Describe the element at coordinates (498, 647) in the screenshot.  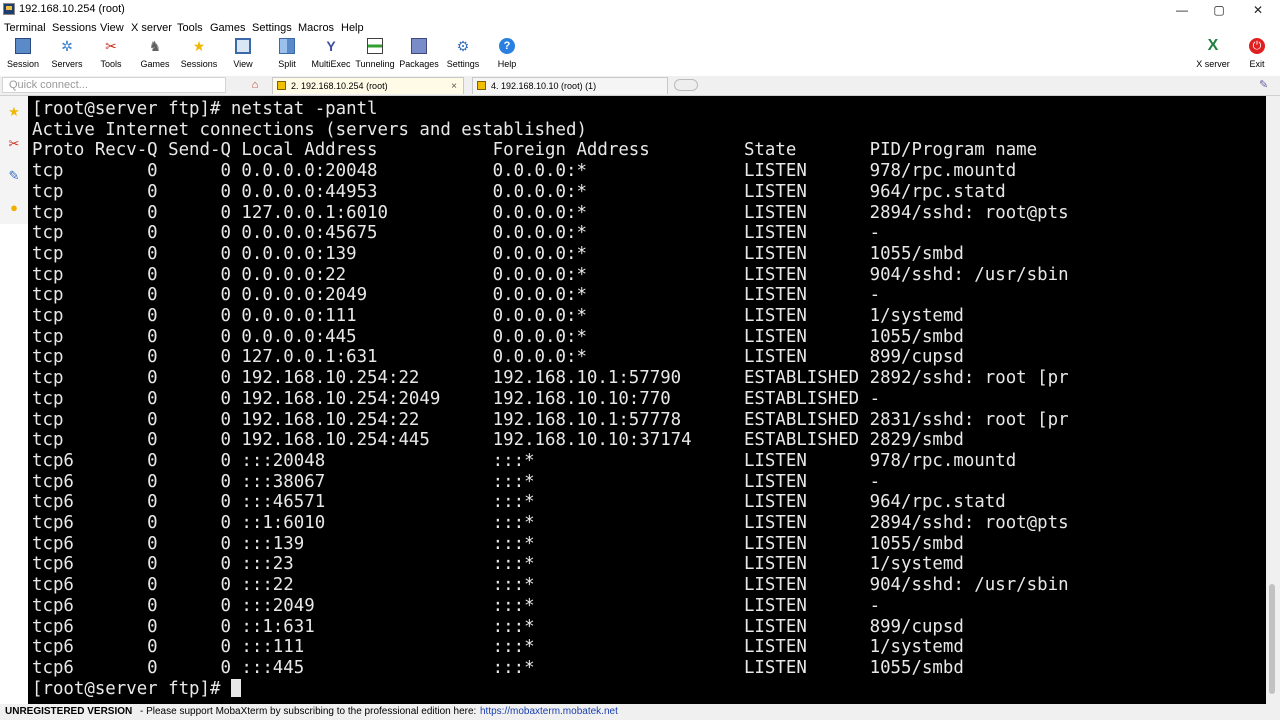
I see `terminal-line: tcp6 0 0 :::111 :::* LISTEN 1/systemd` at that location.